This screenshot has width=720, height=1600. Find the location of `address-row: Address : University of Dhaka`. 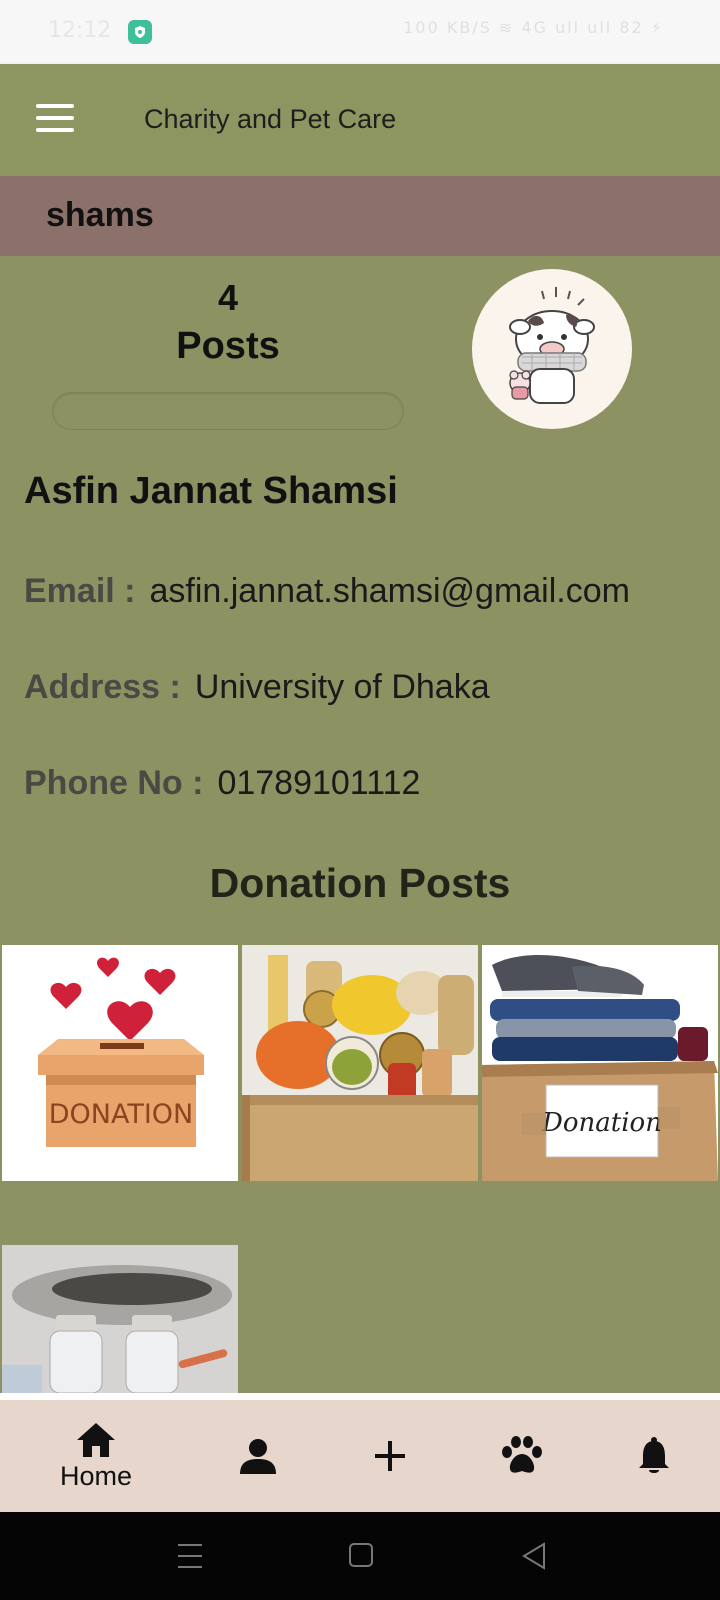

address-row: Address : University of Dhaka is located at coordinates (257, 687).